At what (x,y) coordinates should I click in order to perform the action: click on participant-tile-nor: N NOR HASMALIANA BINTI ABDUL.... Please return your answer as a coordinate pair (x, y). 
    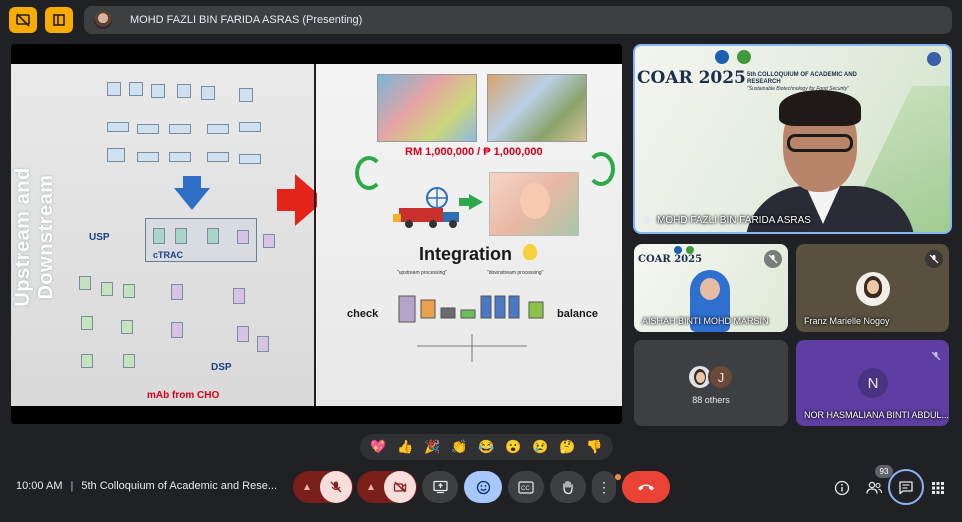
    Looking at the image, I should click on (872, 383).